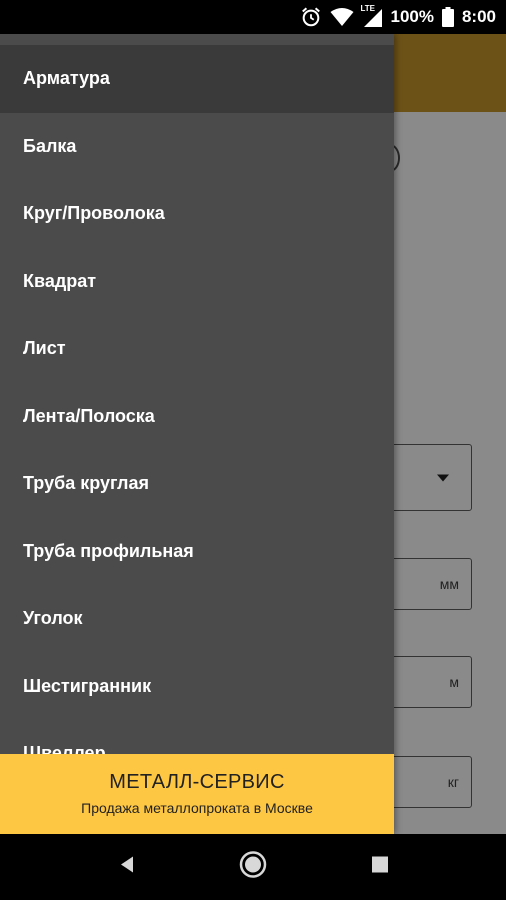 The image size is (506, 900). Describe the element at coordinates (197, 484) in the screenshot. I see `menu-item-truba-kruglaya: Труба круглая` at that location.